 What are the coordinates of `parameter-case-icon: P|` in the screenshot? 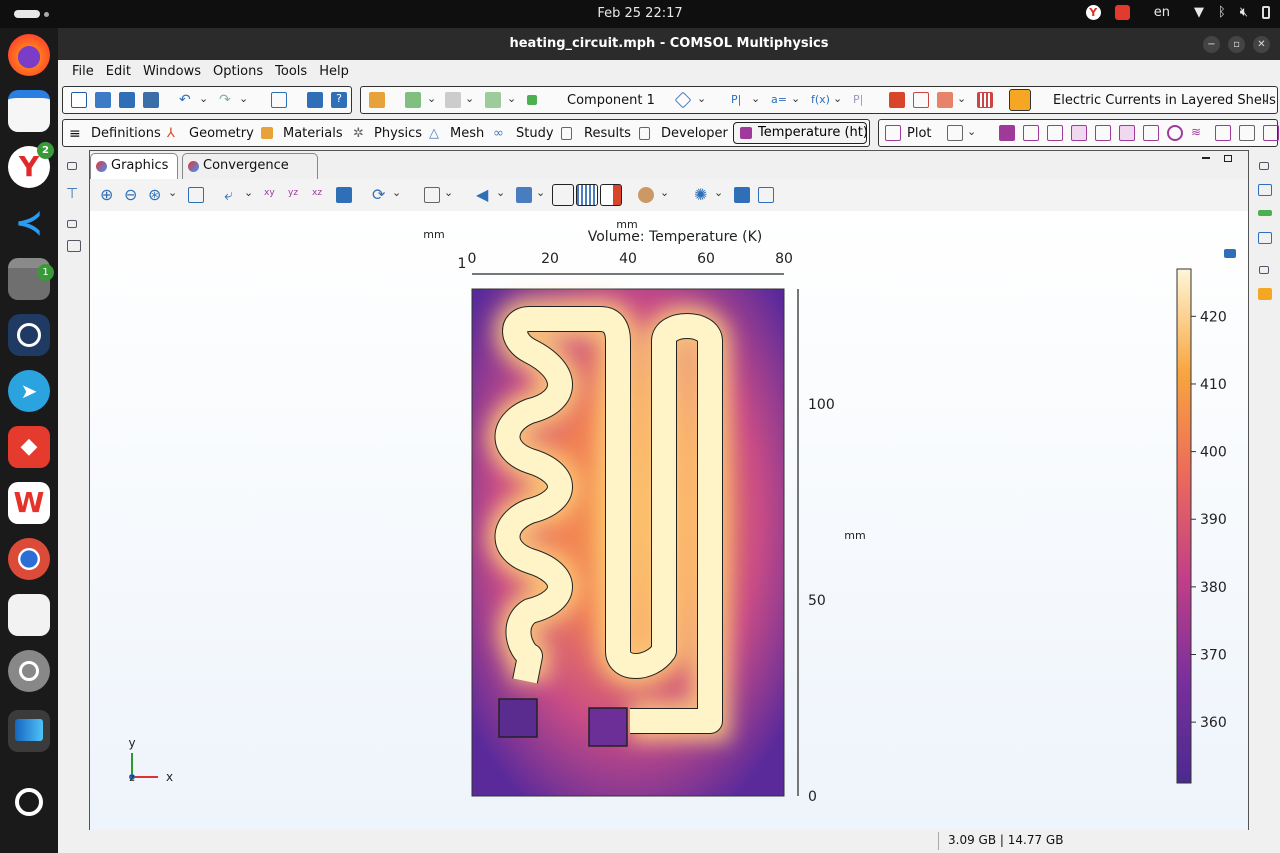 It's located at (858, 99).